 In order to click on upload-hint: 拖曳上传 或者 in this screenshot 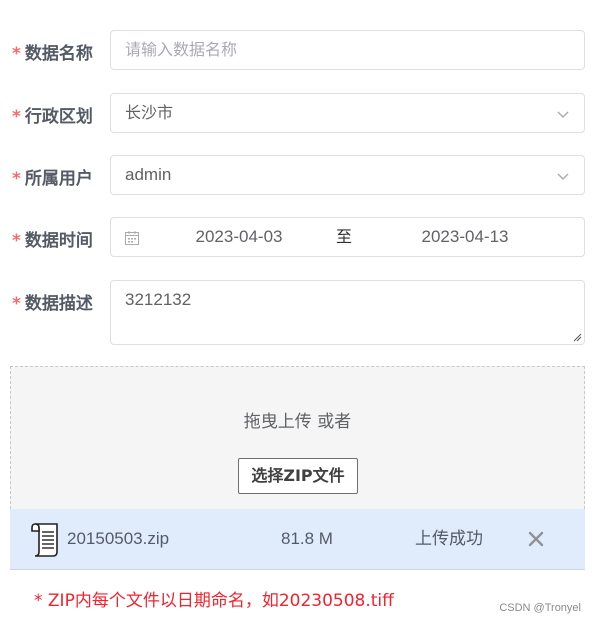, I will do `click(297, 422)`.